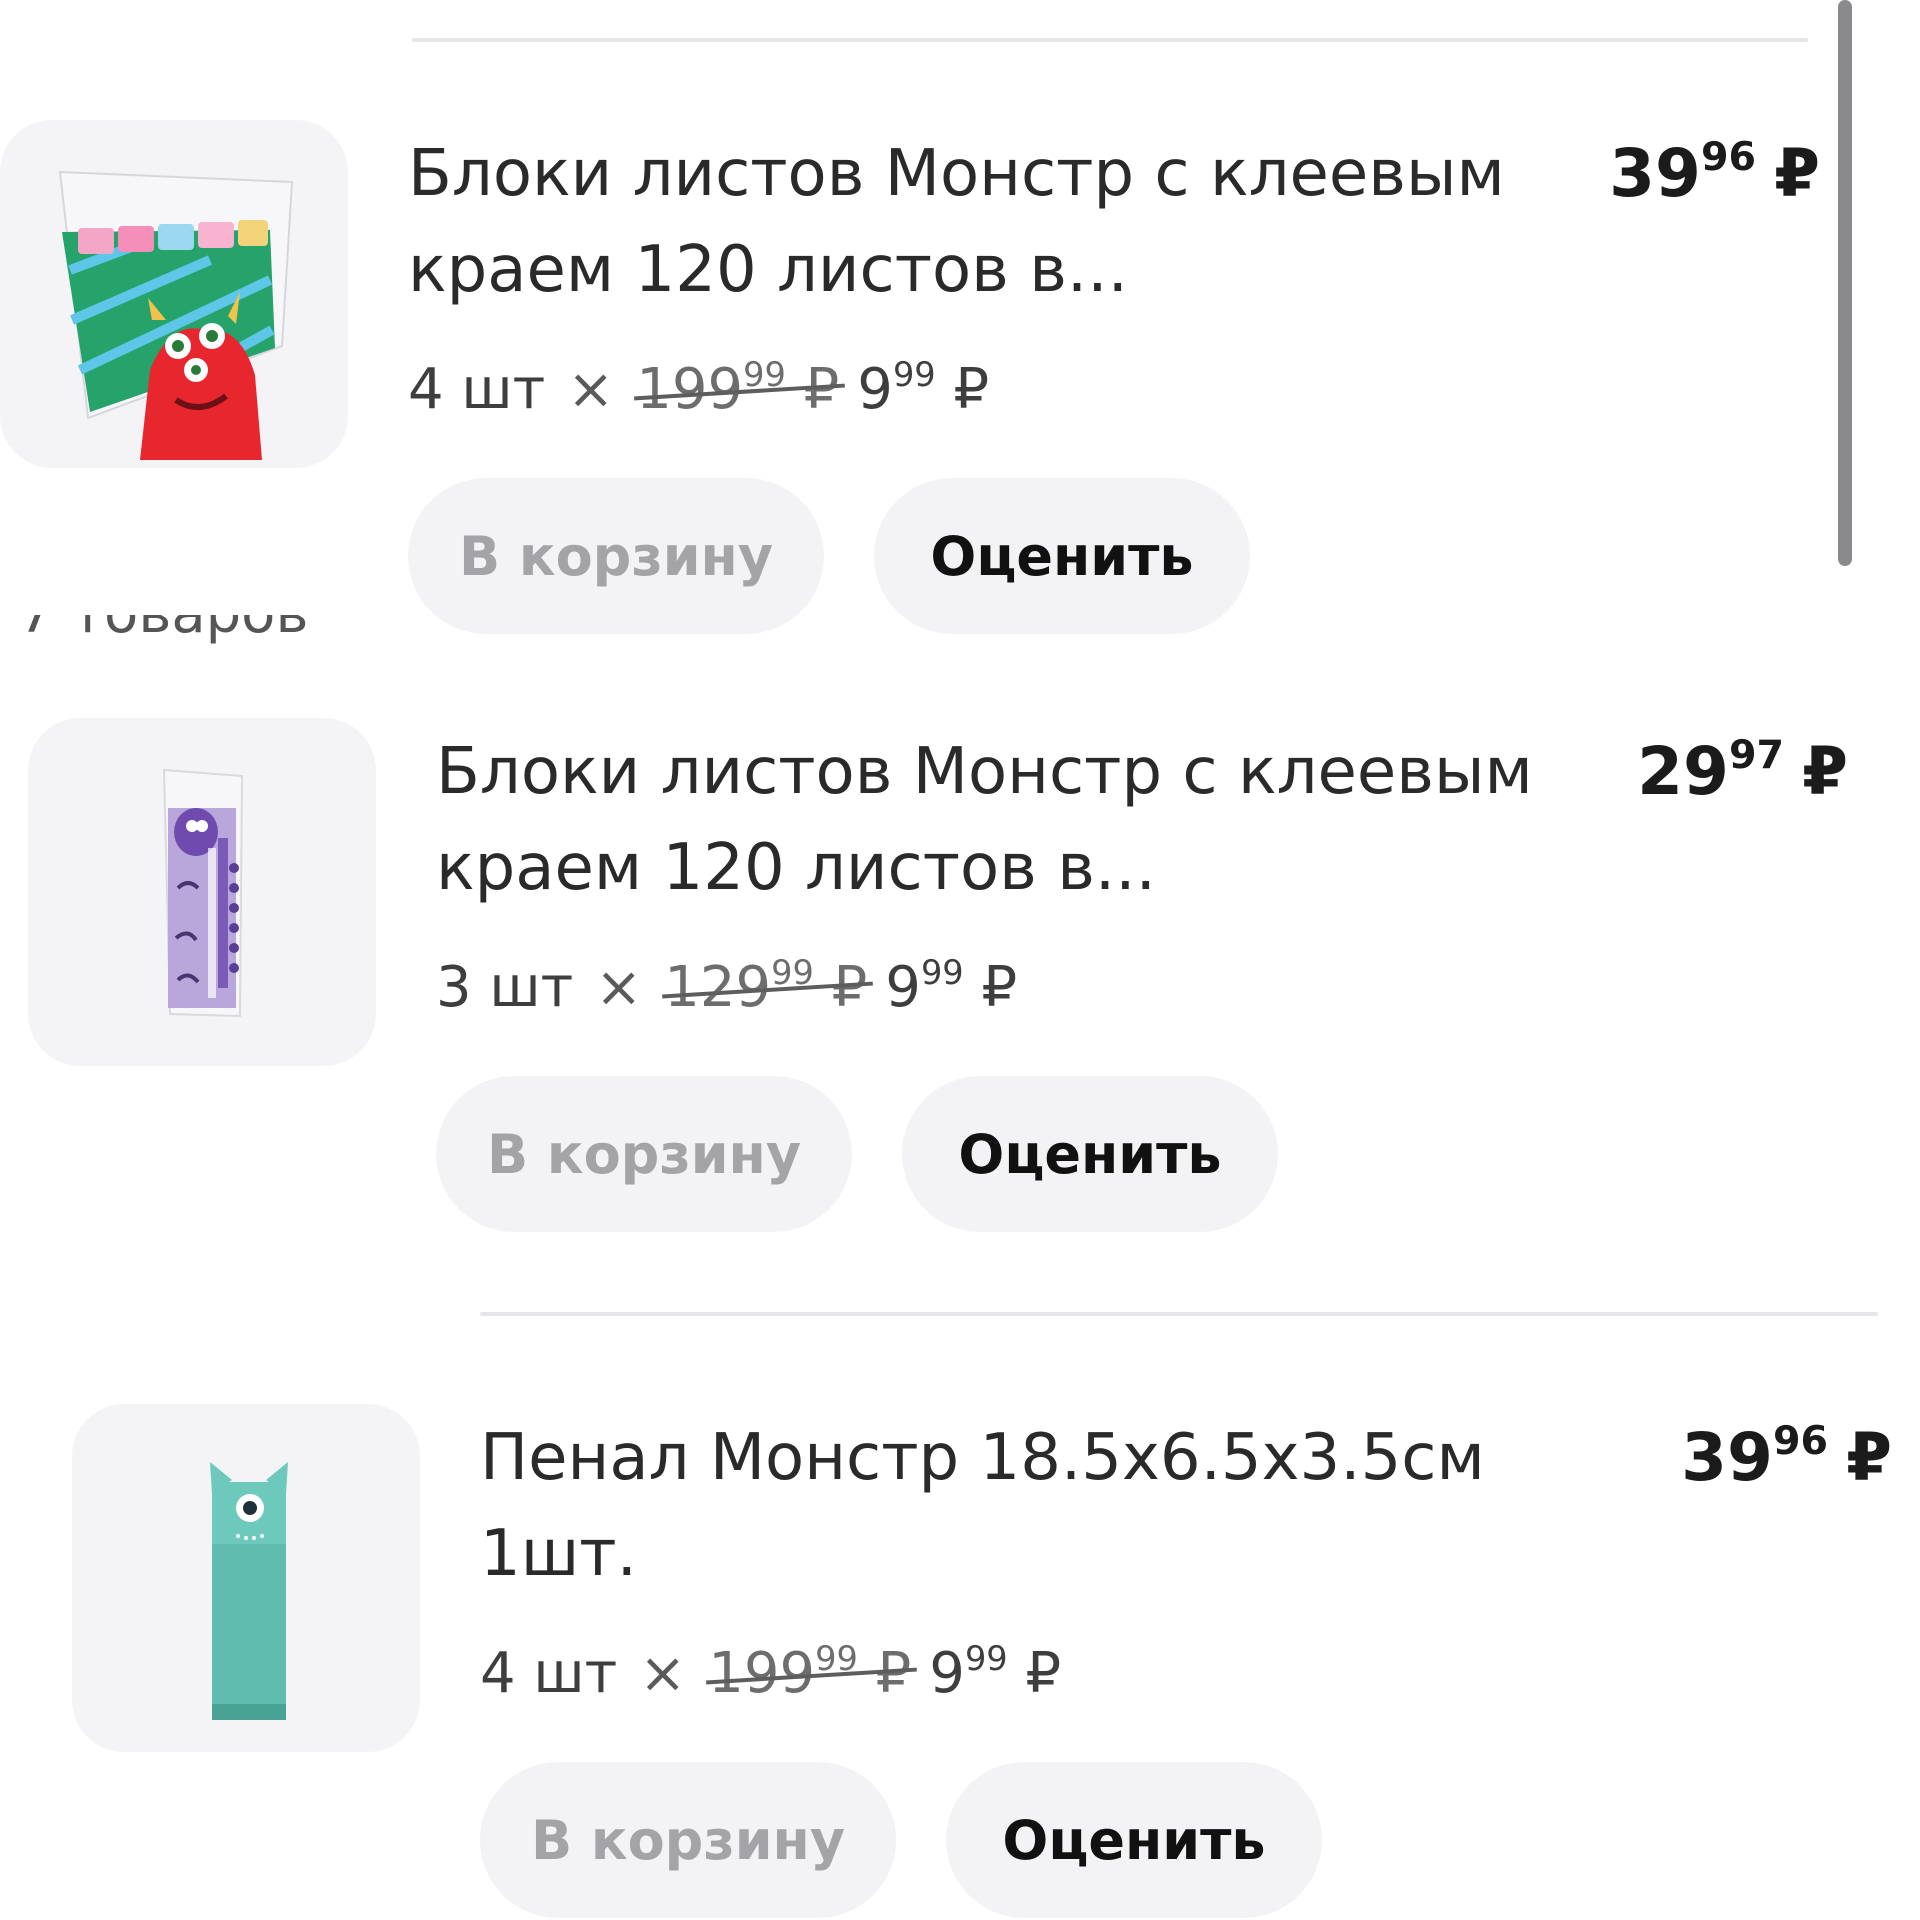 This screenshot has height=1920, width=1920. Describe the element at coordinates (176, 315) in the screenshot. I see `monster-sticky-notes-image` at that location.